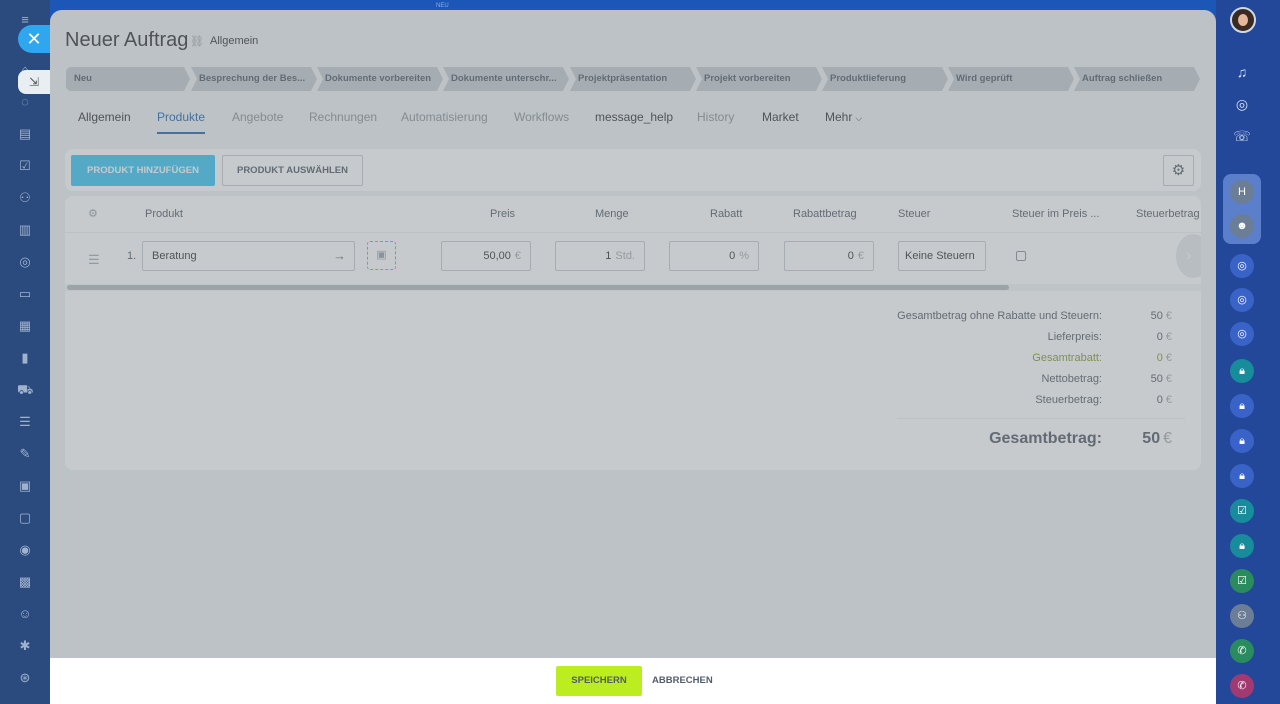 The width and height of the screenshot is (1280, 704). Describe the element at coordinates (829, 256) in the screenshot. I see `discount-amount-input: 0 €` at that location.